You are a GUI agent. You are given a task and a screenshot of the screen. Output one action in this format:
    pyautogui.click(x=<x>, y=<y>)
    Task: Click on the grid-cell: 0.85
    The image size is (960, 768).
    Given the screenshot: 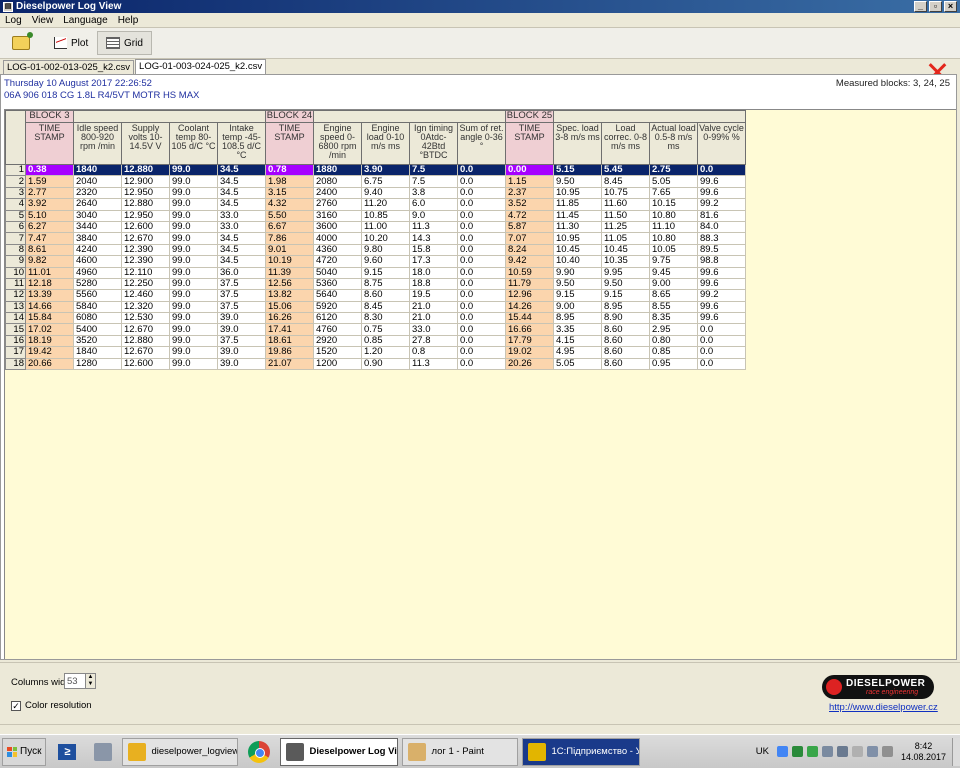 What is the action you would take?
    pyautogui.click(x=673, y=352)
    